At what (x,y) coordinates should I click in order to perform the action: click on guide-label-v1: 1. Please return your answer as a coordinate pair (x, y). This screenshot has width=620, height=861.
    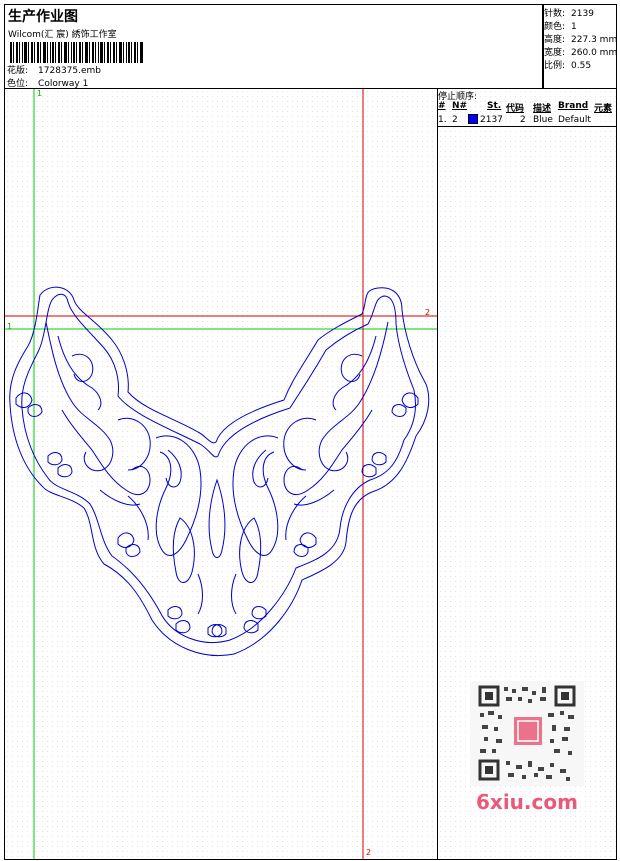
    Looking at the image, I should click on (40, 93).